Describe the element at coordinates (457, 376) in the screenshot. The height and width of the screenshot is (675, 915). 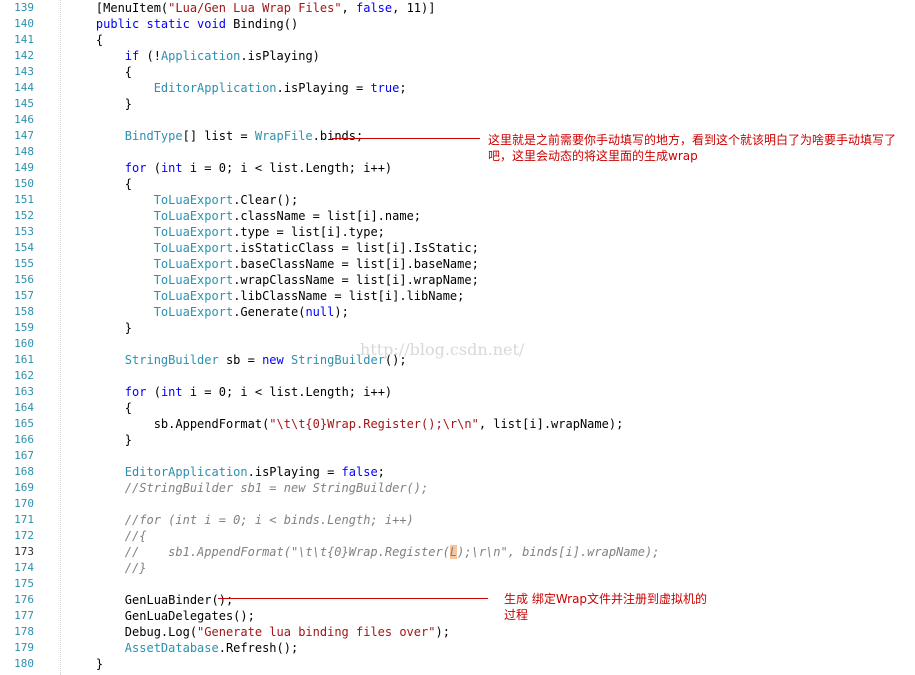
I see `code-line: 162` at that location.